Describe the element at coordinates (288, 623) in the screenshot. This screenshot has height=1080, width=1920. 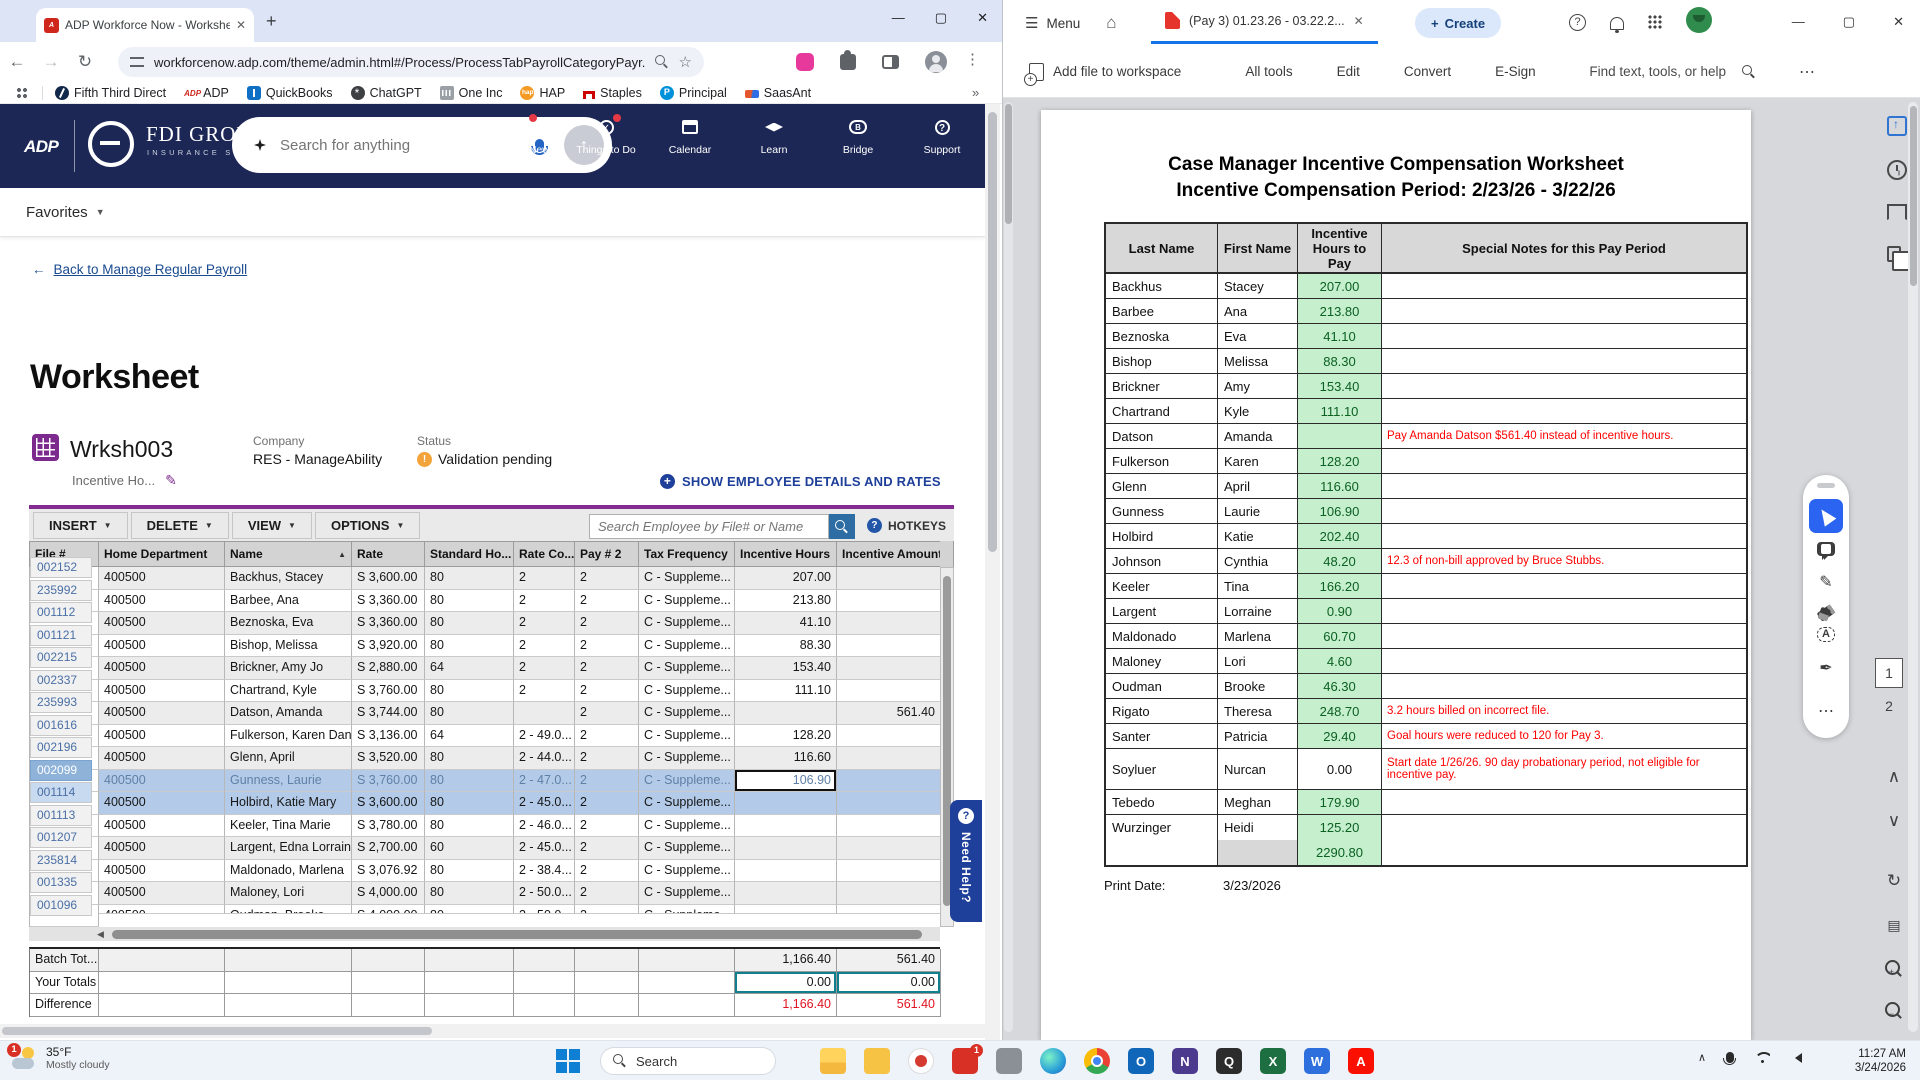
I see `cell-name: Beznoska, Eva` at that location.